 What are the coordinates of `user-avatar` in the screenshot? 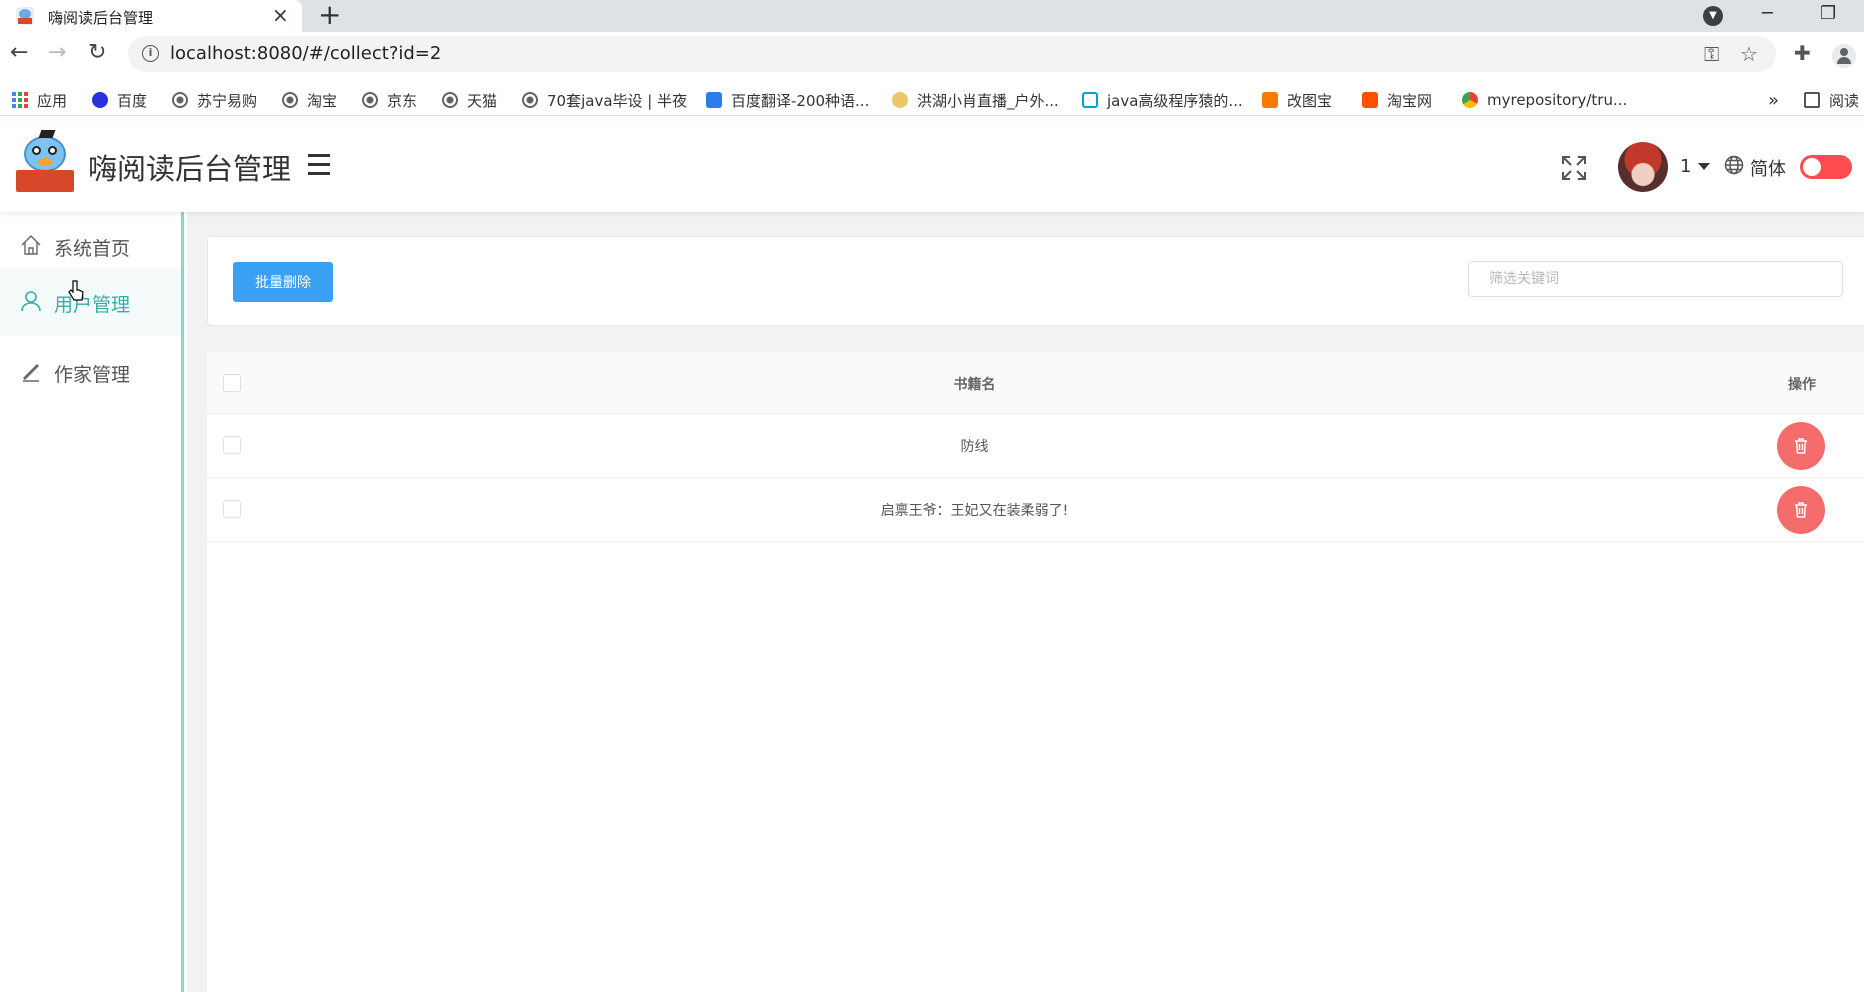 It's located at (1643, 167).